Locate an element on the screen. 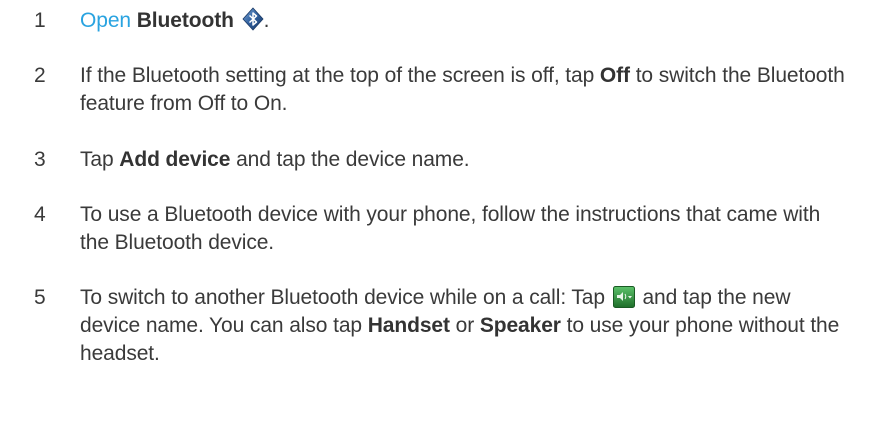  step-text: Open Bluetooth . is located at coordinates (175, 19).